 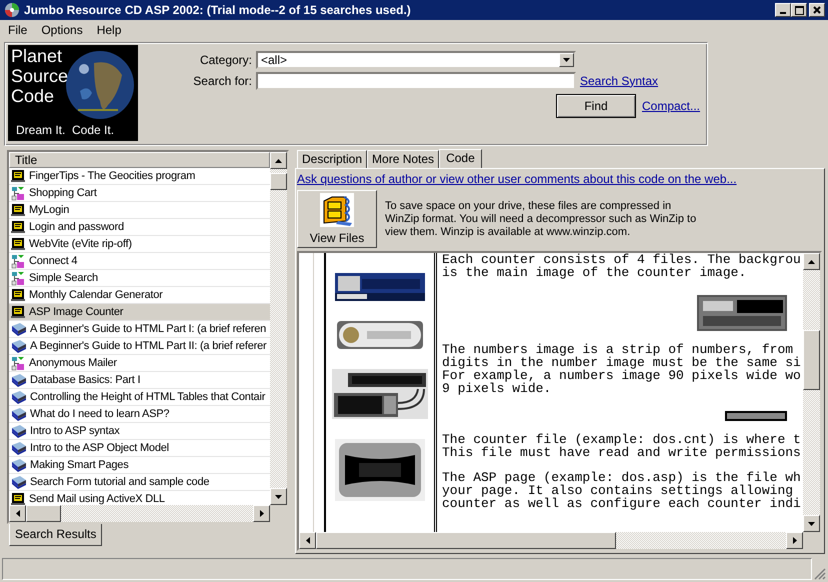 I want to click on code-text-line: counter as well as configure each counter indi, so click(x=622, y=503).